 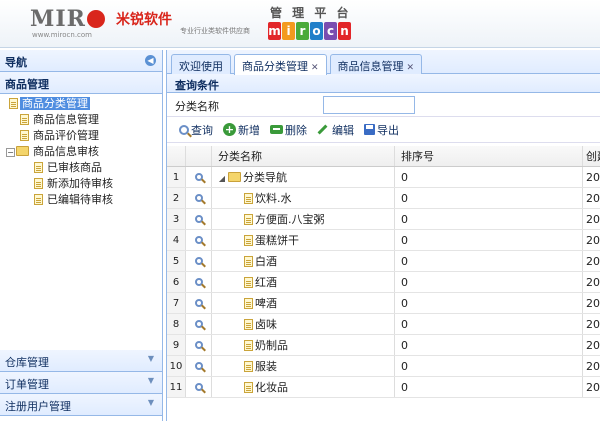 What do you see at coordinates (10, 152) in the screenshot?
I see `collapse-toggle-icon: −` at bounding box center [10, 152].